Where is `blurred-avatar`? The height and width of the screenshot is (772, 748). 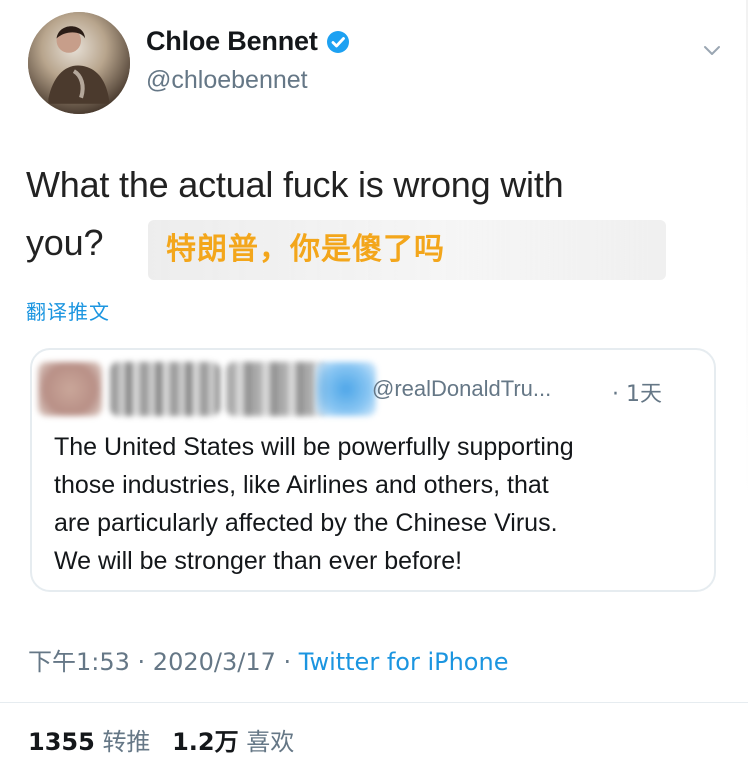 blurred-avatar is located at coordinates (70, 389).